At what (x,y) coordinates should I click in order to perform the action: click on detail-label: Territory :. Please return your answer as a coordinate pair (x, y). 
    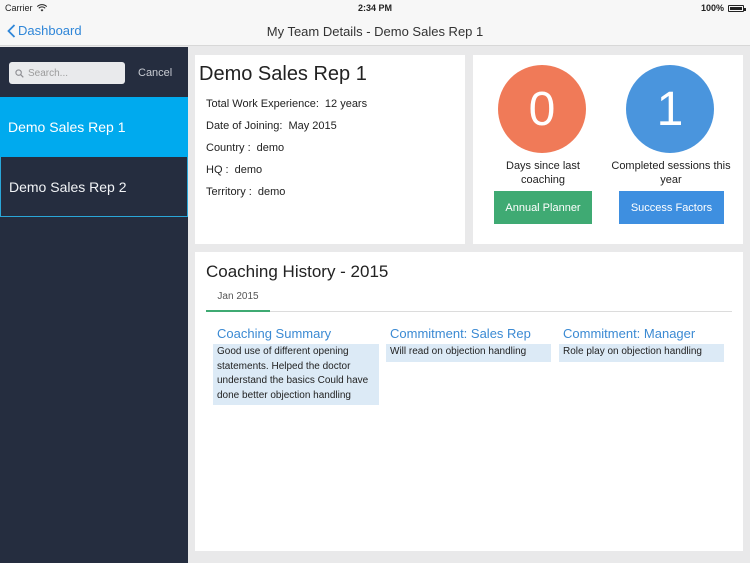
    Looking at the image, I should click on (229, 192).